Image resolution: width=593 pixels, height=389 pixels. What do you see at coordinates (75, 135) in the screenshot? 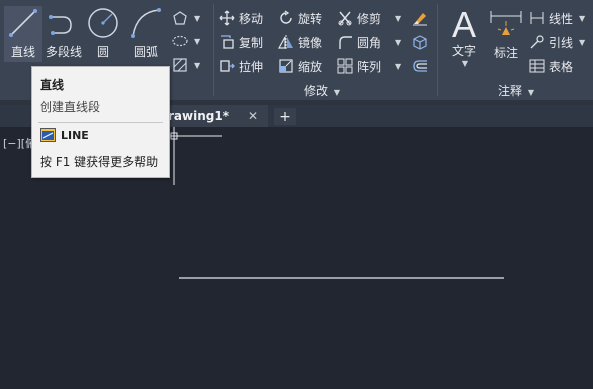
I see `tooltip-command-name: LINE` at bounding box center [75, 135].